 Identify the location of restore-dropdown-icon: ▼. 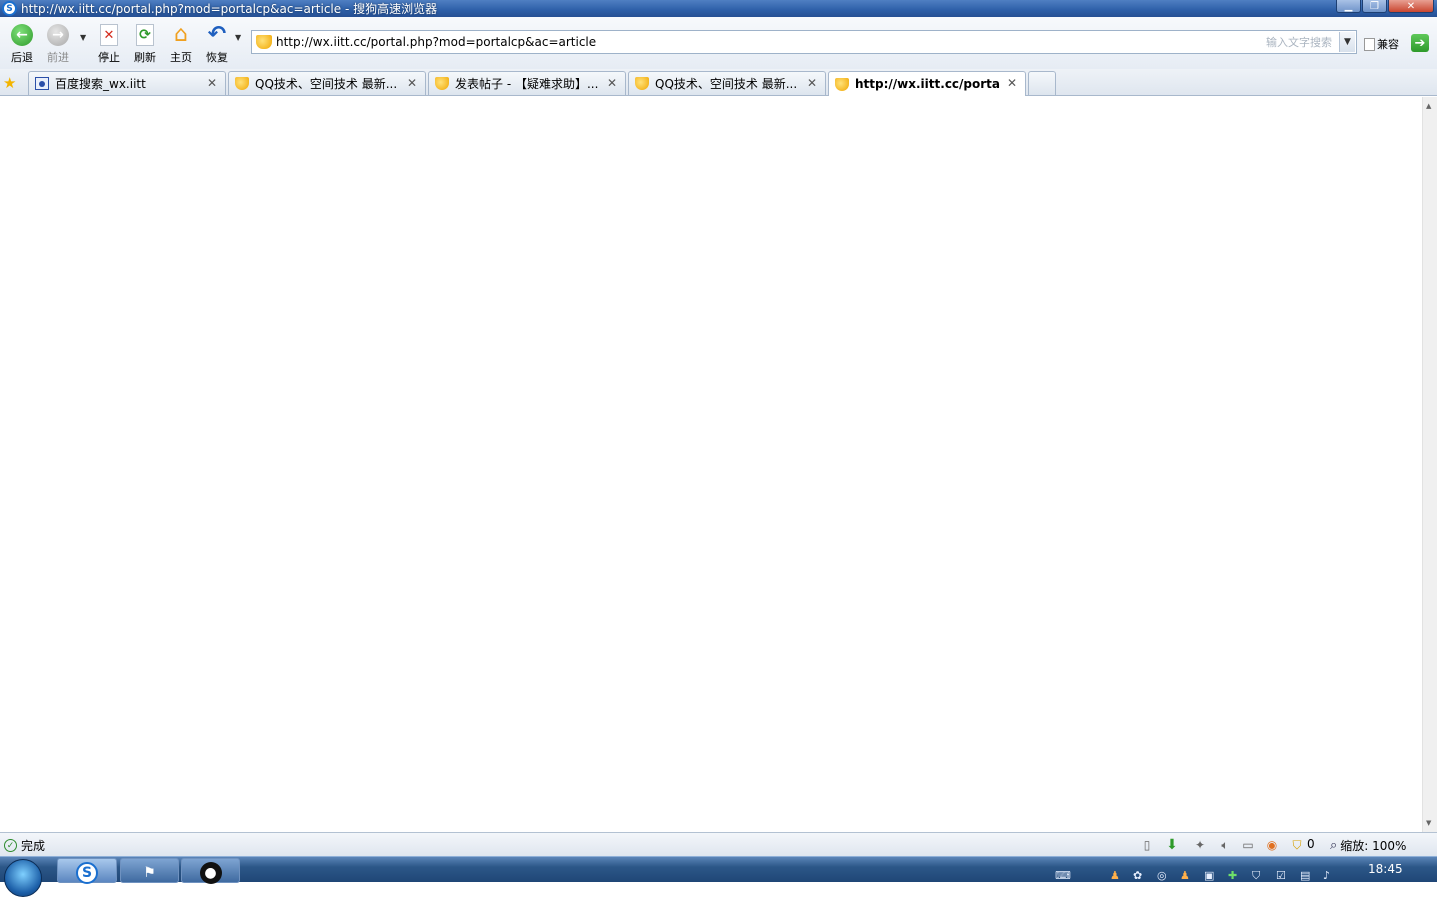
(238, 37).